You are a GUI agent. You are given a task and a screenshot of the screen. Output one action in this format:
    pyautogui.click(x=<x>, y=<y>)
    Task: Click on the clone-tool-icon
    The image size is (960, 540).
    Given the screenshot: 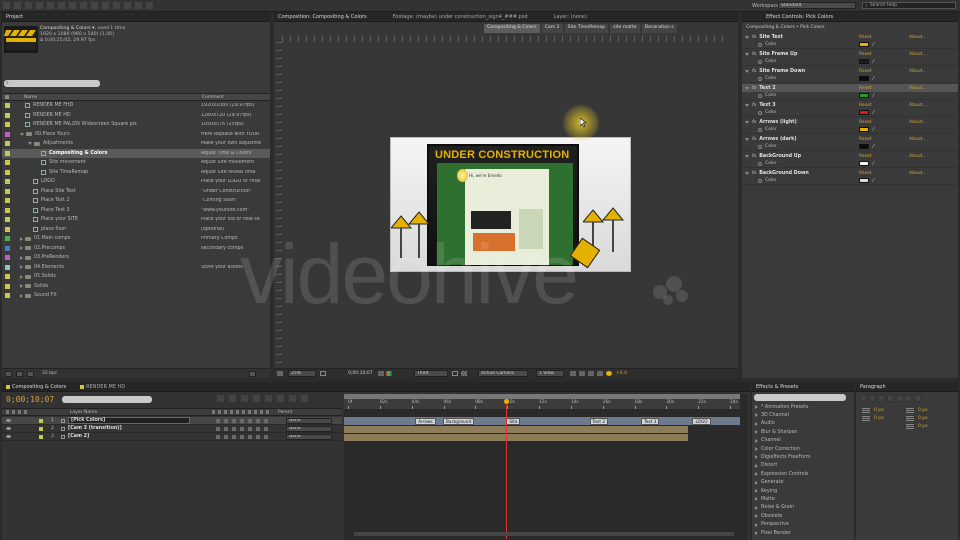 What is the action you would take?
    pyautogui.click(x=116, y=5)
    